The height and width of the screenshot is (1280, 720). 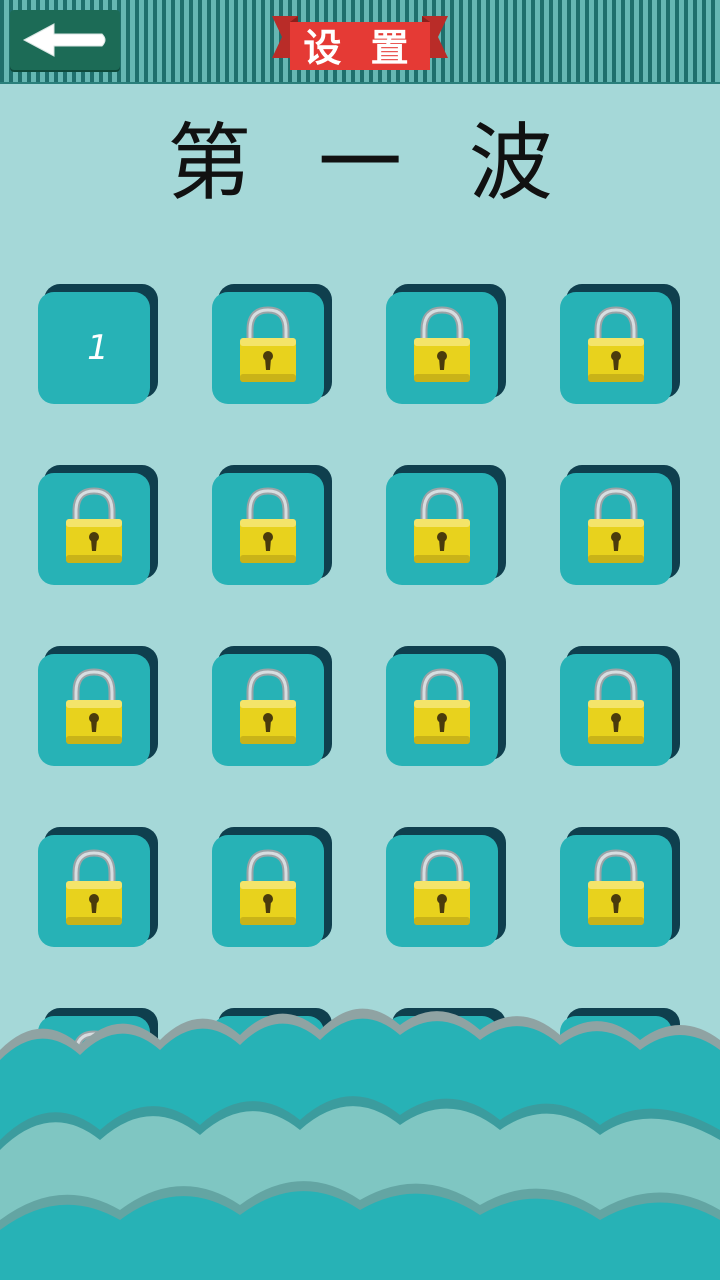 What do you see at coordinates (360, 48) in the screenshot?
I see `settings-label: 设 置` at bounding box center [360, 48].